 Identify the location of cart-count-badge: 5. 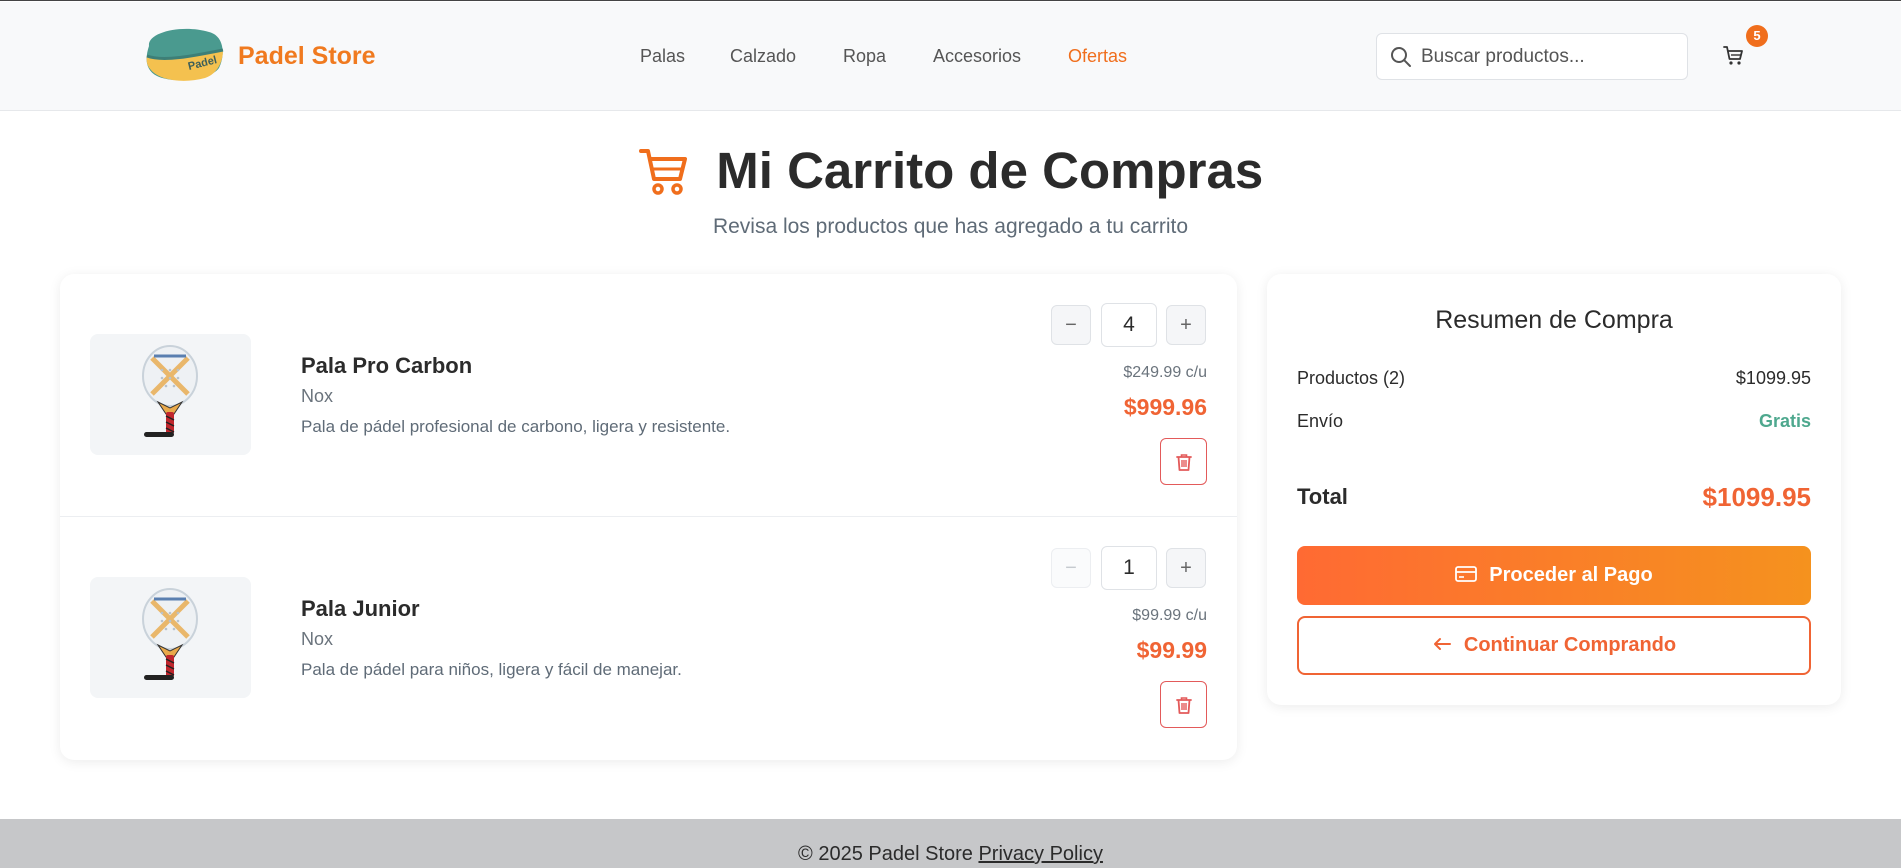
(1757, 36).